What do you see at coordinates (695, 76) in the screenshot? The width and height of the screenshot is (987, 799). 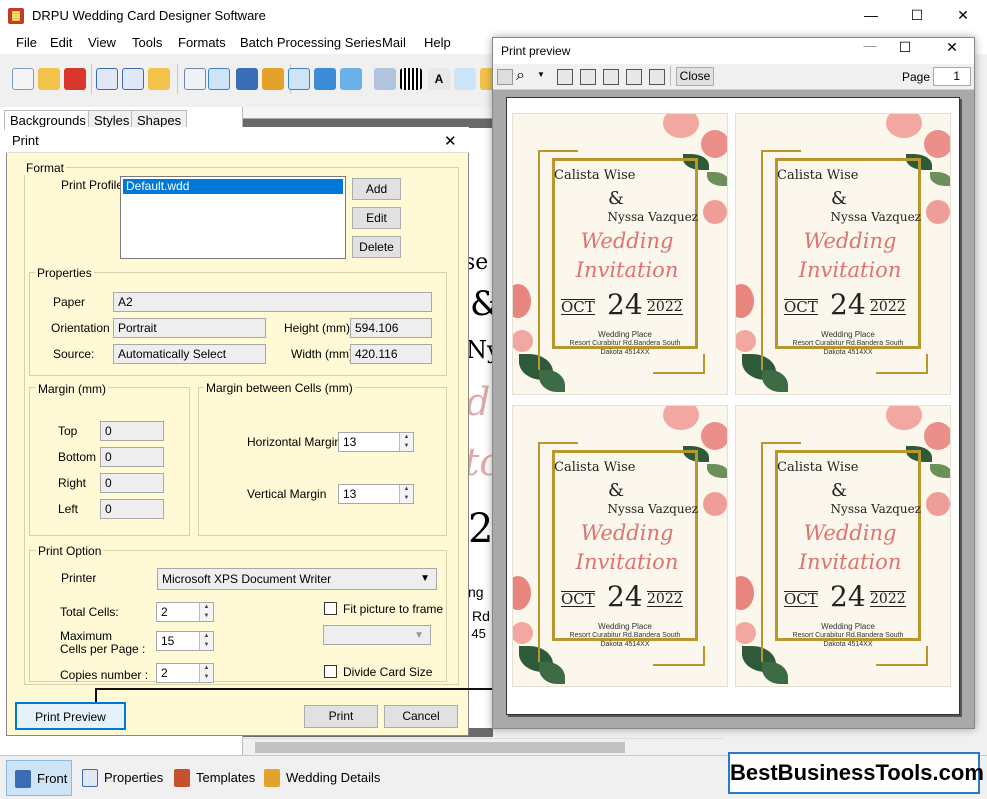 I see `preview-close-button: Close` at bounding box center [695, 76].